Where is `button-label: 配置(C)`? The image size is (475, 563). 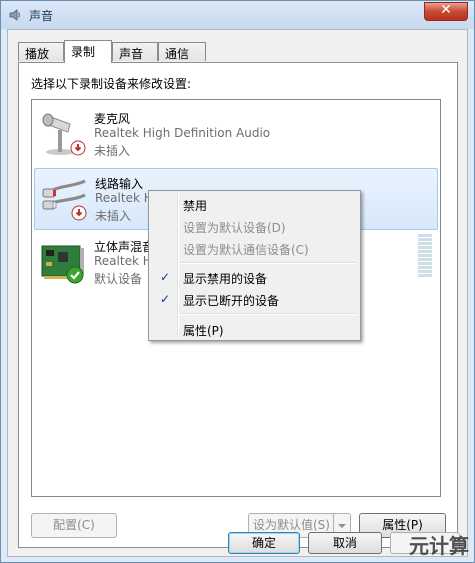 button-label: 配置(C) is located at coordinates (74, 525).